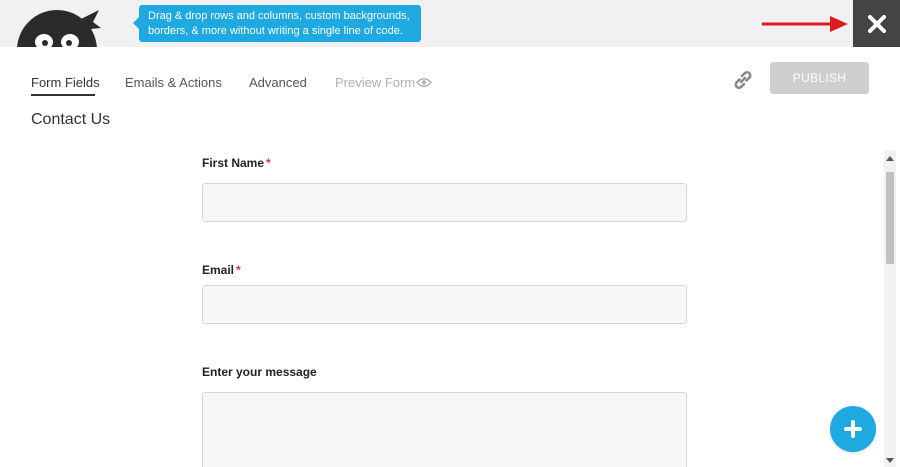 This screenshot has height=467, width=900. What do you see at coordinates (71, 119) in the screenshot?
I see `form-title: Contact Us` at bounding box center [71, 119].